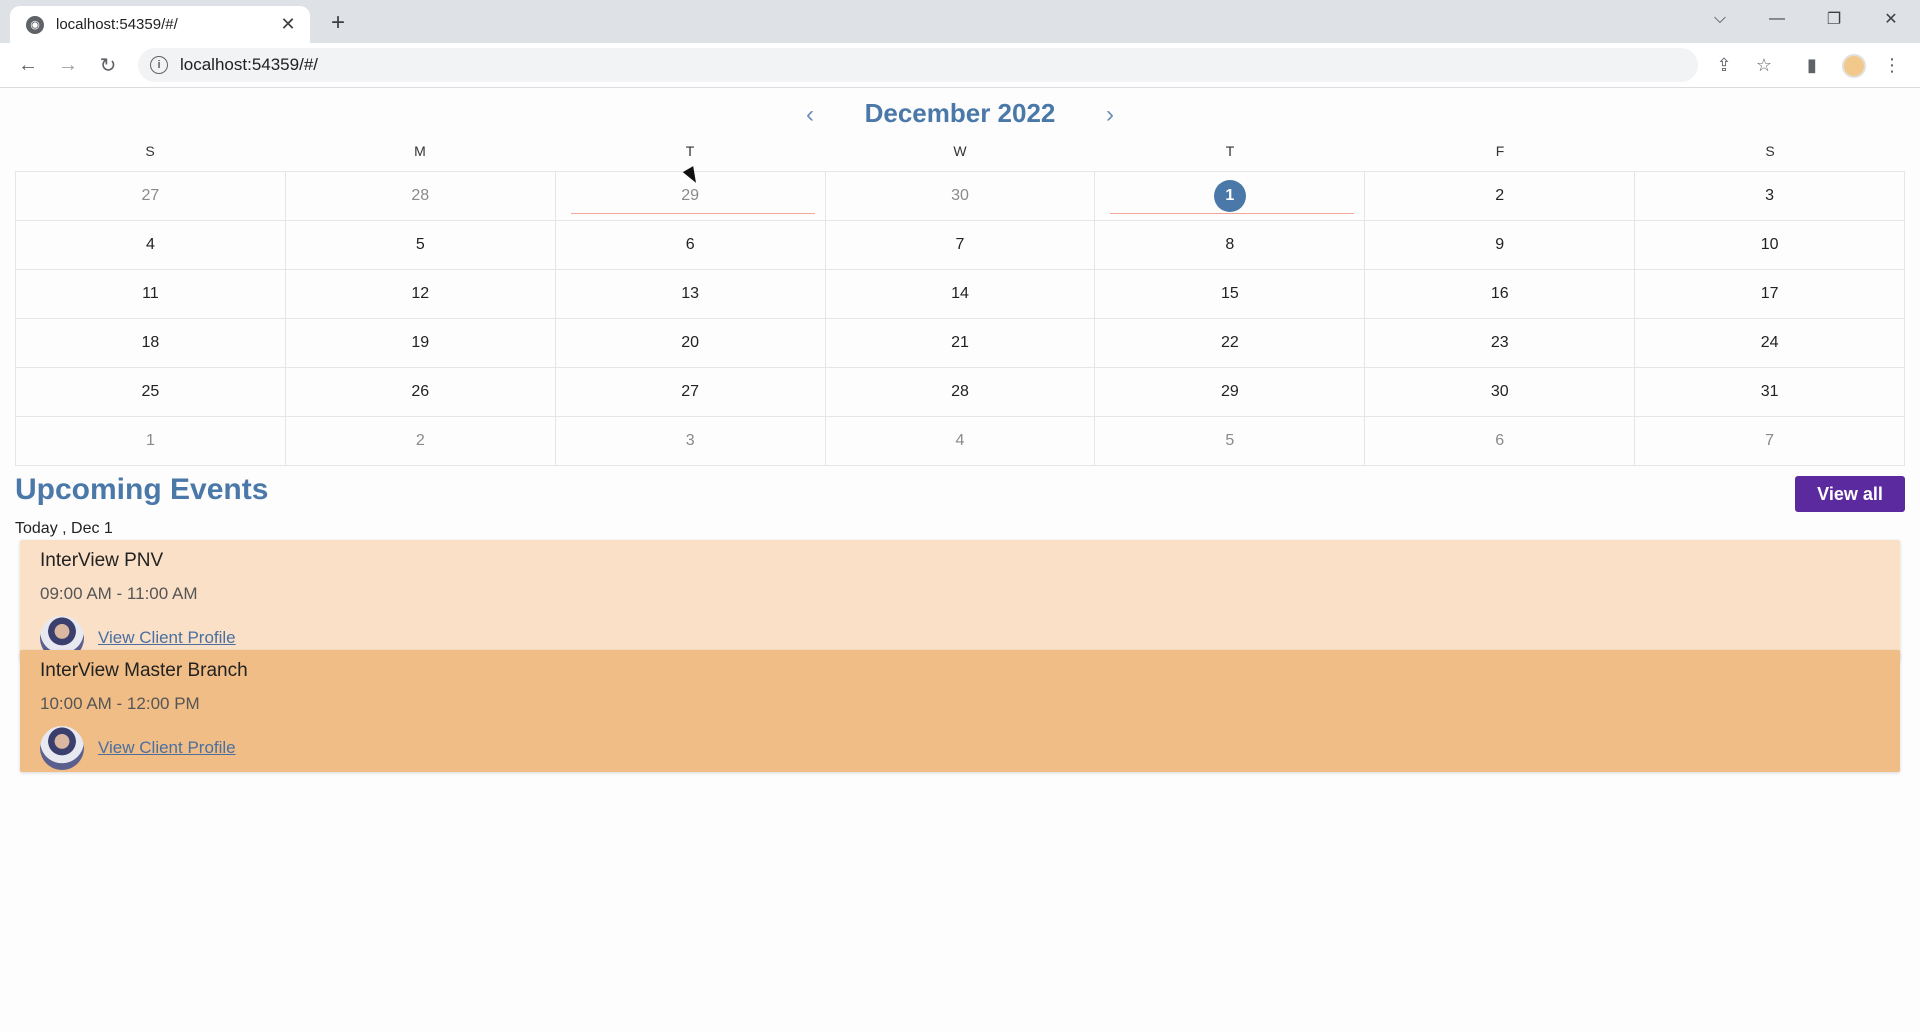 The height and width of the screenshot is (1032, 1920). What do you see at coordinates (1499, 343) in the screenshot?
I see `calendar-day: 23` at bounding box center [1499, 343].